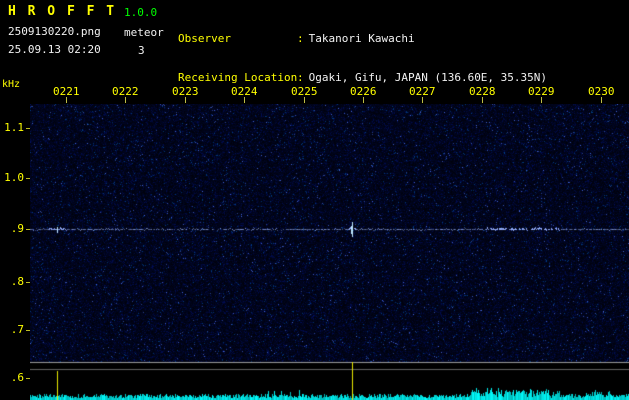 Image resolution: width=629 pixels, height=400 pixels. What do you see at coordinates (54, 49) in the screenshot?
I see `timestamp: 25.09.13 02:20` at bounding box center [54, 49].